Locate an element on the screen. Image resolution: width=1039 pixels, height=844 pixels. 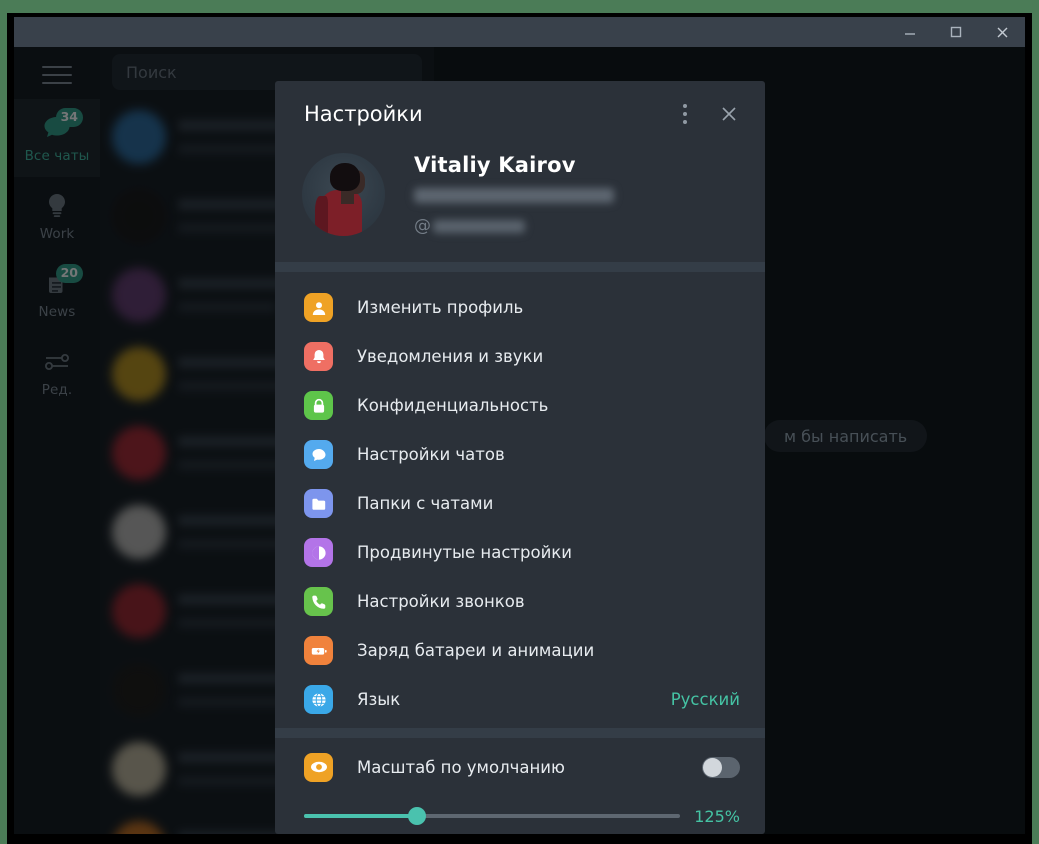
default-zoom-row: Масштаб по умолчанию is located at coordinates (522, 767).